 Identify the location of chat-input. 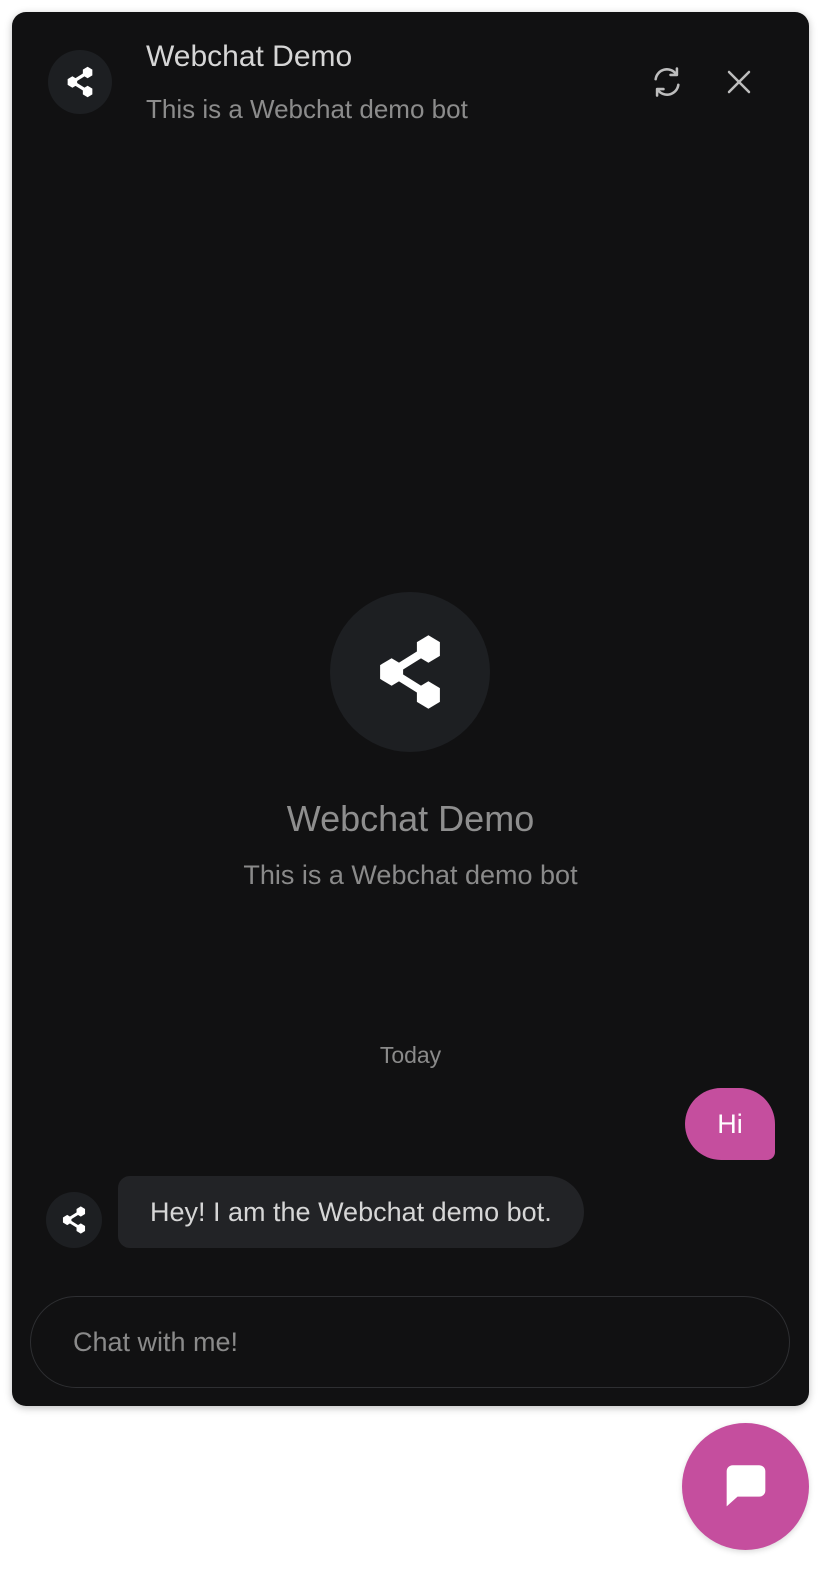
(413, 1342).